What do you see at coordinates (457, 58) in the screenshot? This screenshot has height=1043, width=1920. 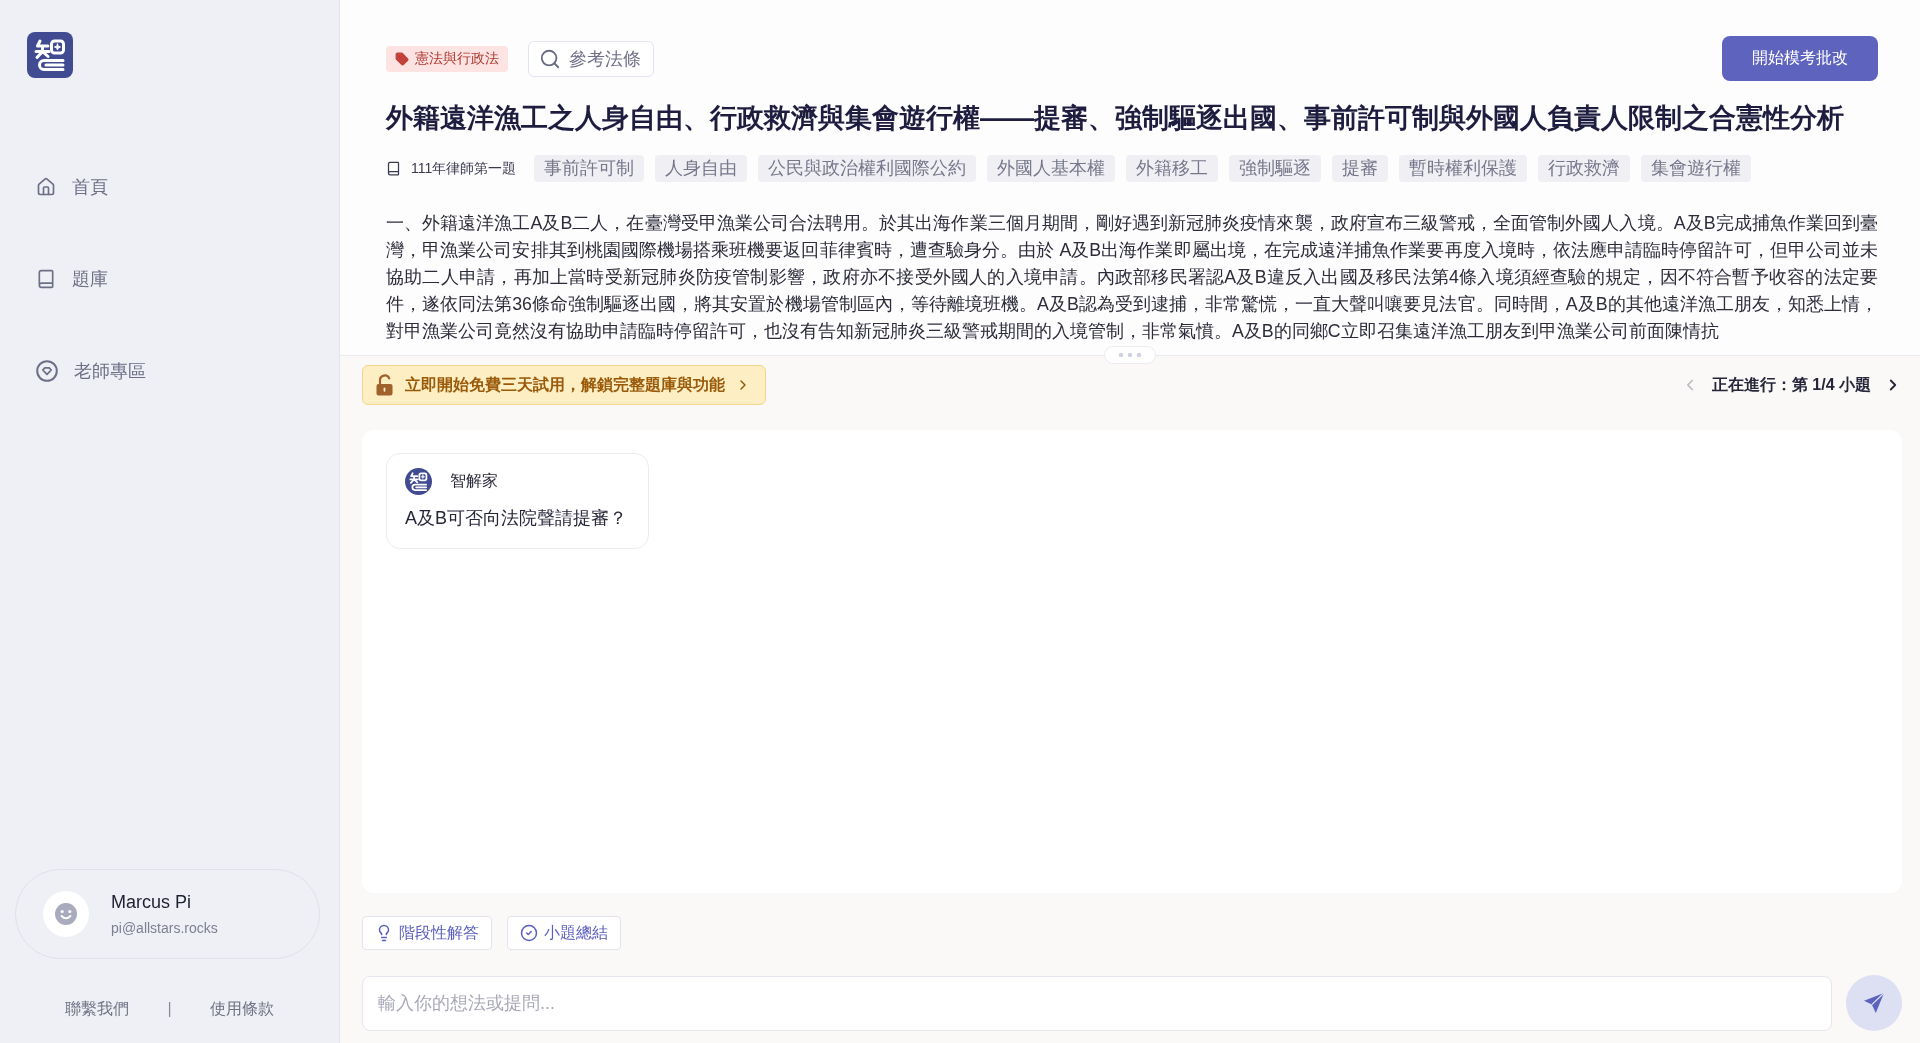 I see `category-name: 憲法與行政法` at bounding box center [457, 58].